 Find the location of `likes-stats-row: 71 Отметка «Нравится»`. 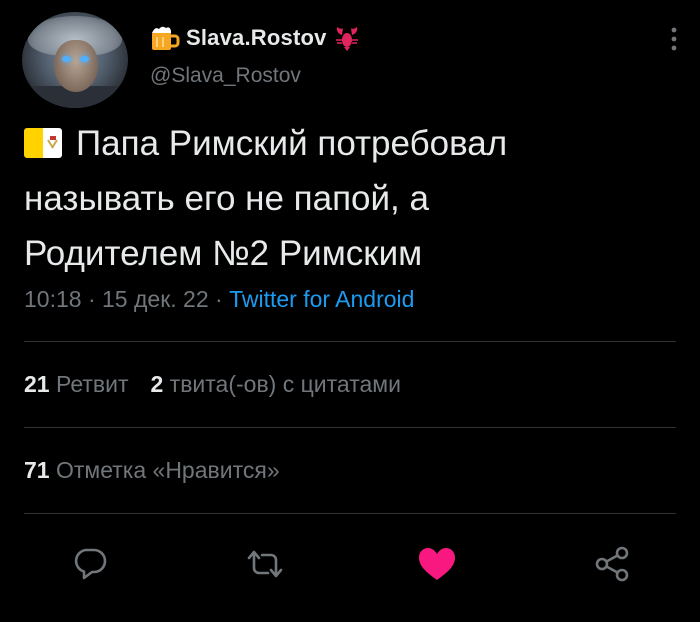

likes-stats-row: 71 Отметка «Нравится» is located at coordinates (152, 470).